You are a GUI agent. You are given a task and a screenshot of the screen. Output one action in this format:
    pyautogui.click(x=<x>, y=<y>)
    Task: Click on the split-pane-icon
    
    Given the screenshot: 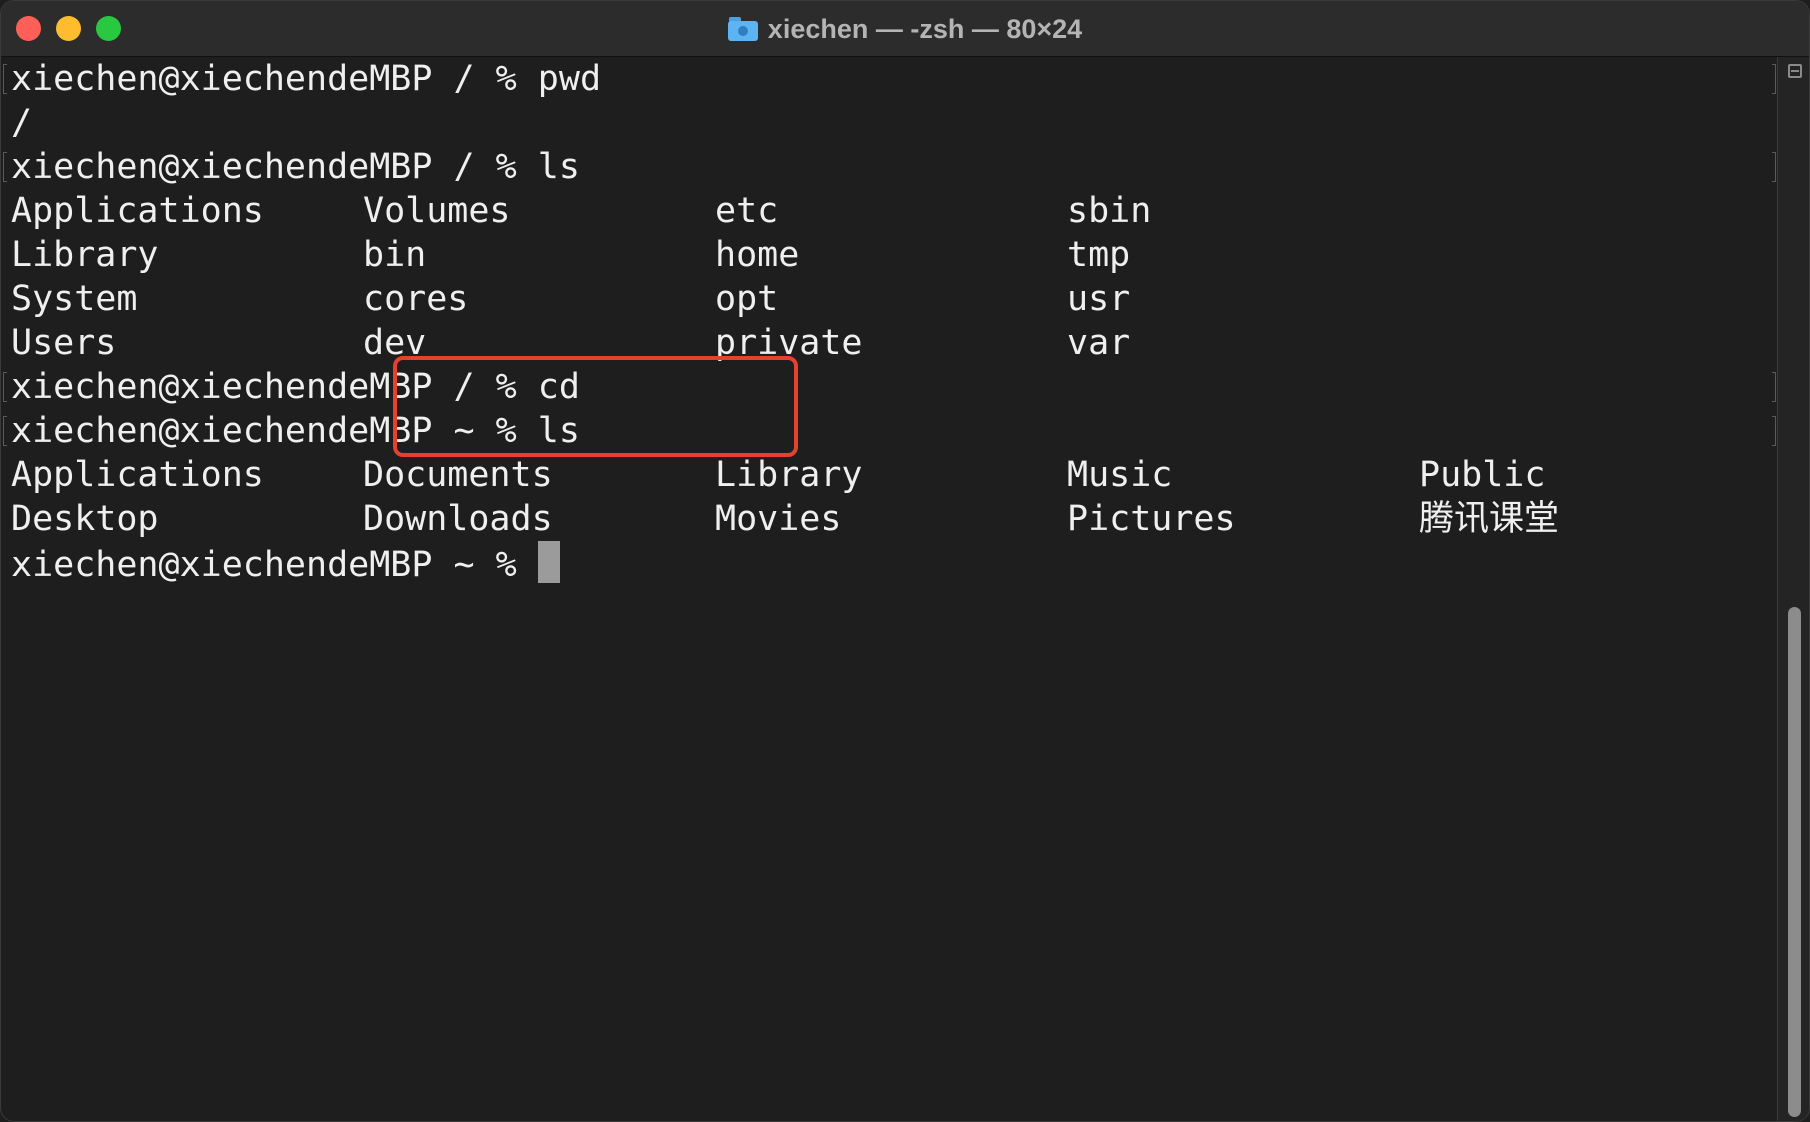 What is the action you would take?
    pyautogui.click(x=1795, y=71)
    